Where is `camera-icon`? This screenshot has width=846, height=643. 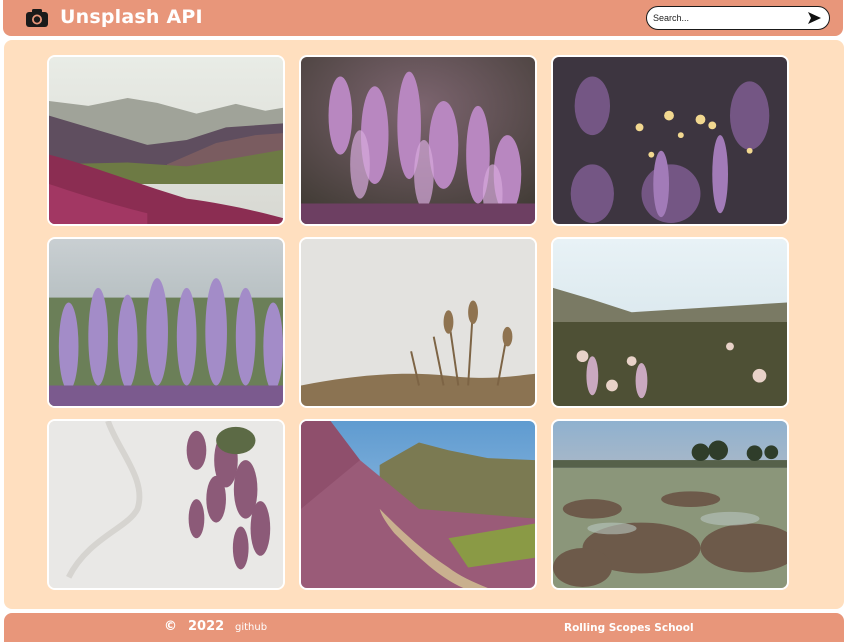 camera-icon is located at coordinates (37, 18).